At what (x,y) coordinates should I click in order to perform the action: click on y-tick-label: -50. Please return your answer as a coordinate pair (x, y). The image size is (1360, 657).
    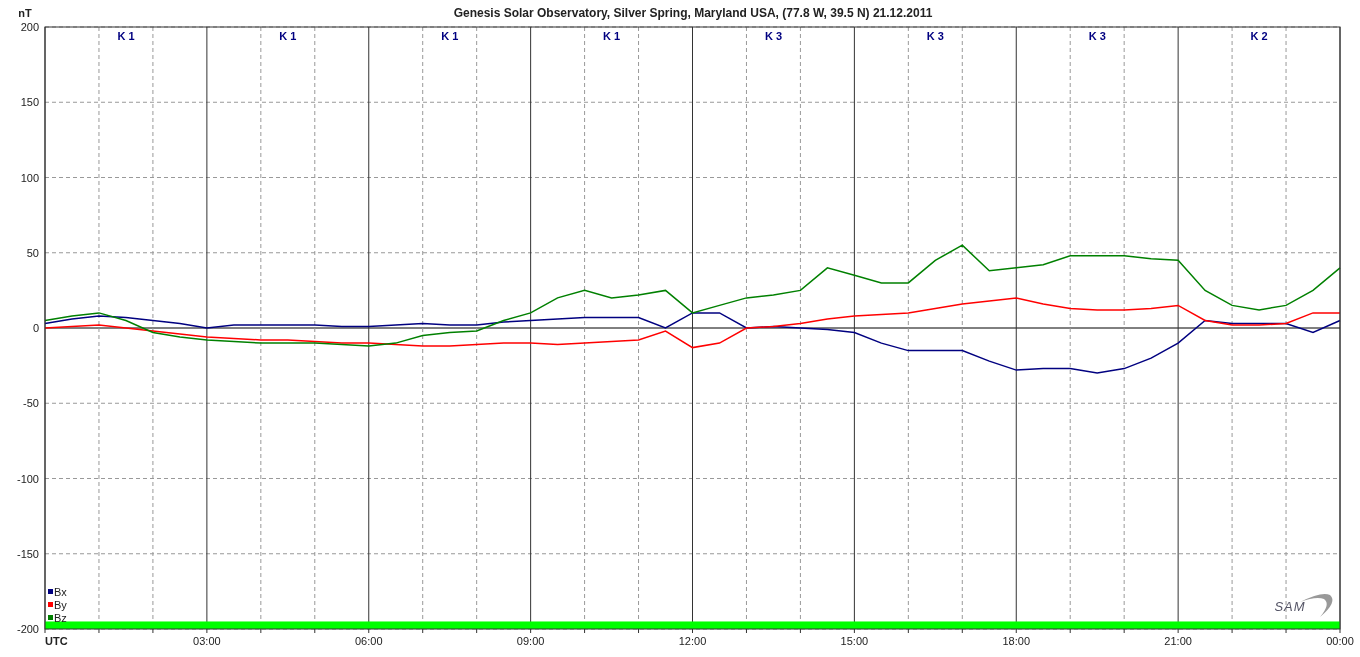
    Looking at the image, I should click on (31, 403).